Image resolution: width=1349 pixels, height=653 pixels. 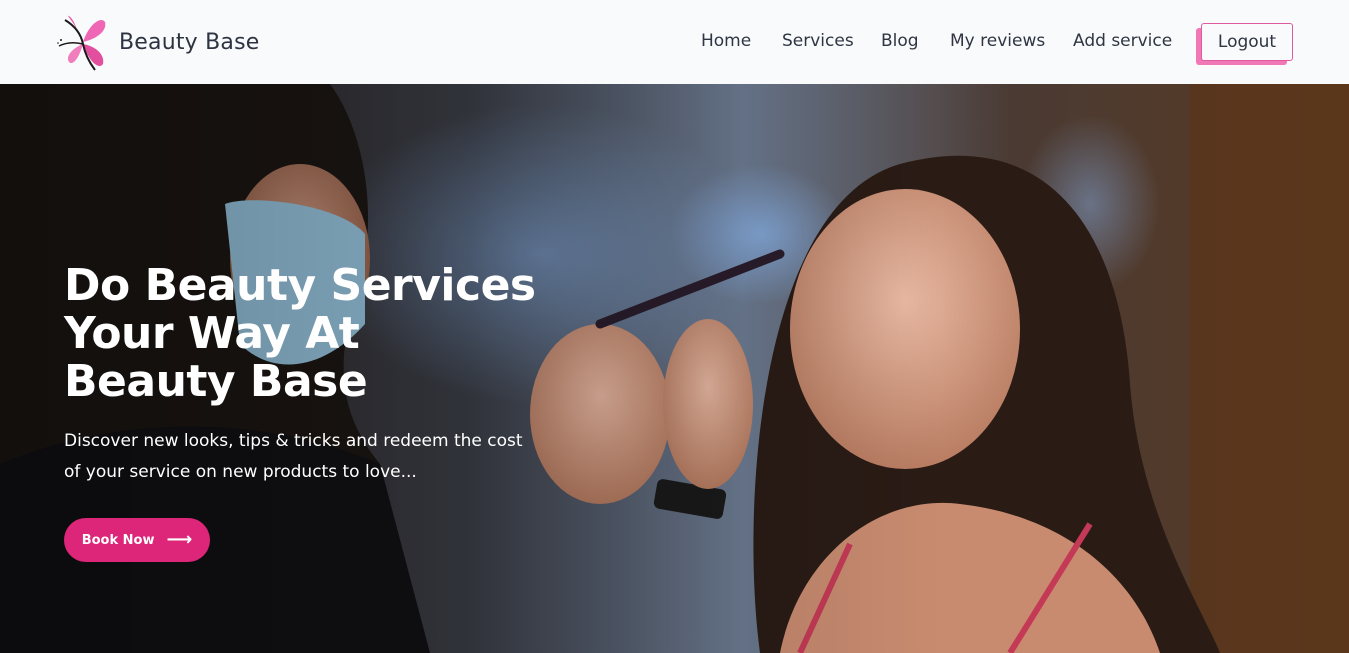 I want to click on logout-wrap: Logout, so click(x=1244, y=44).